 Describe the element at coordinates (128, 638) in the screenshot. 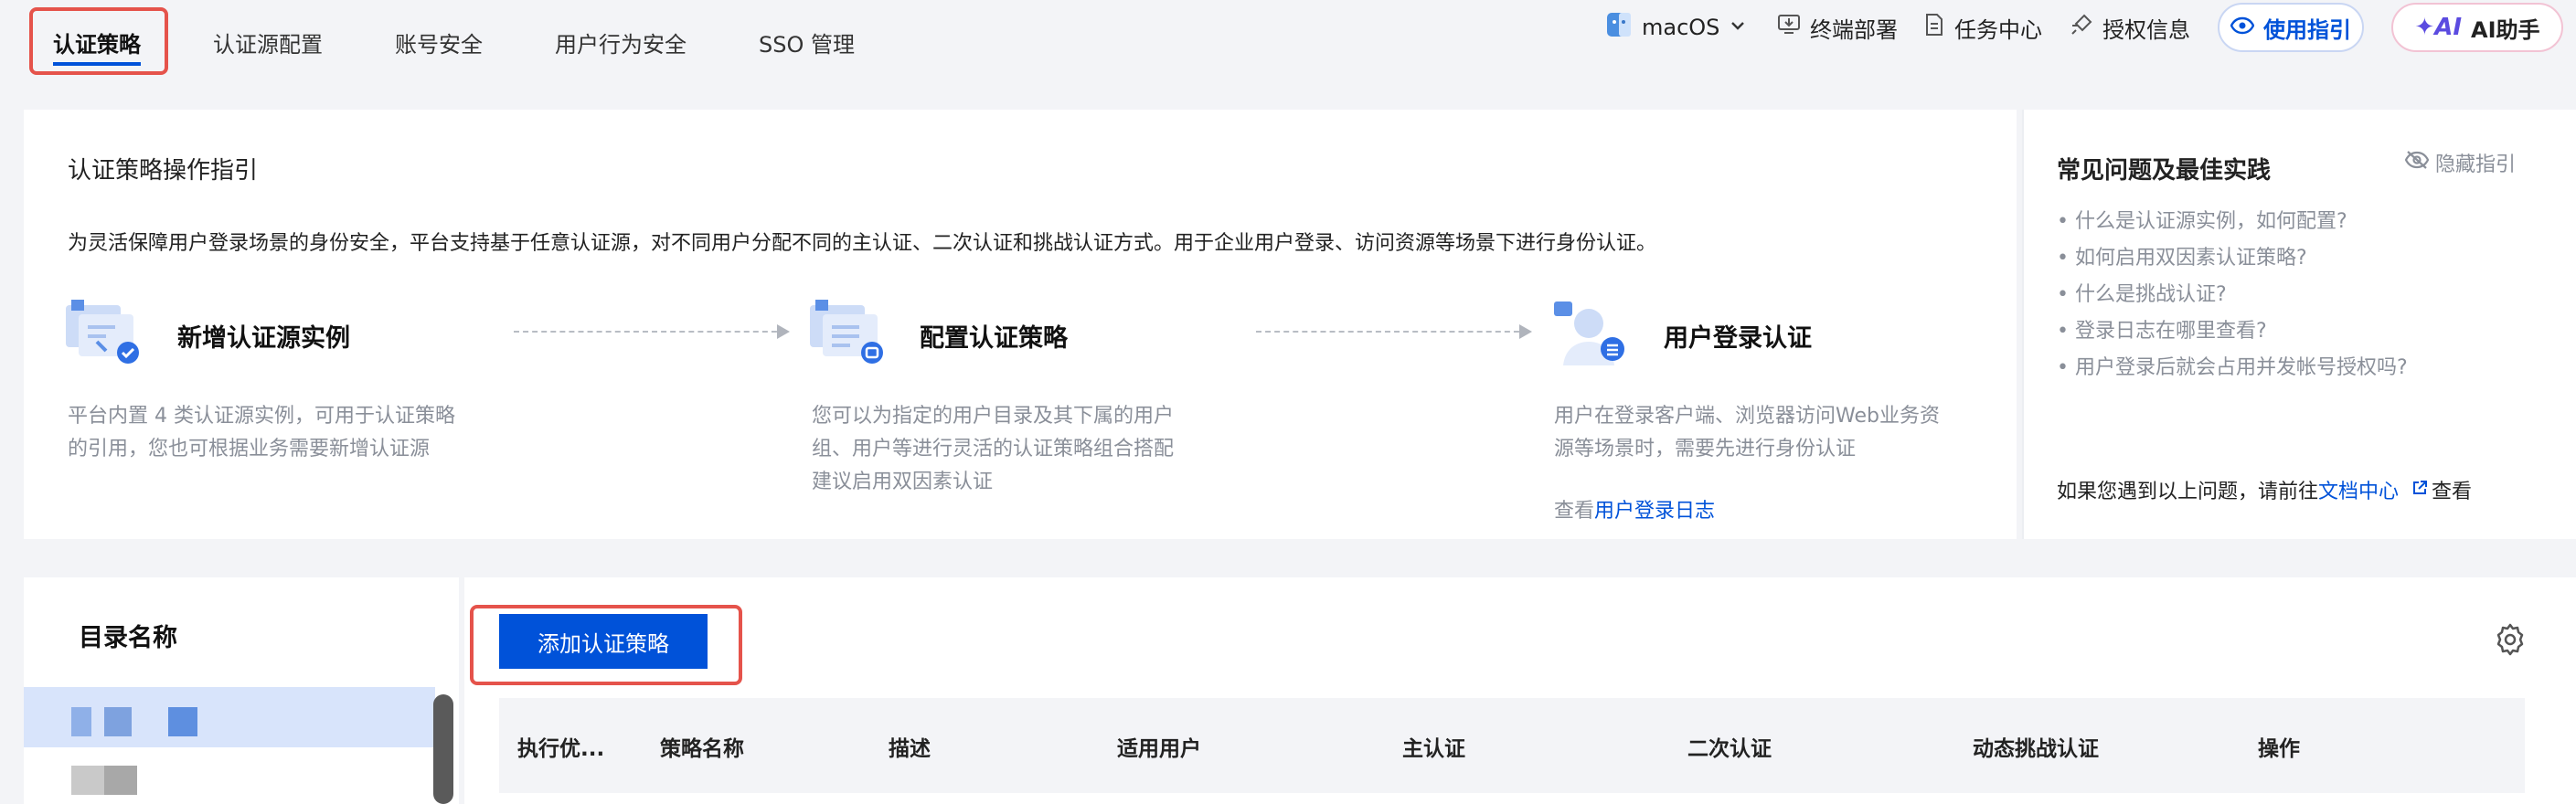

I see `directory-title: 目录名称` at that location.